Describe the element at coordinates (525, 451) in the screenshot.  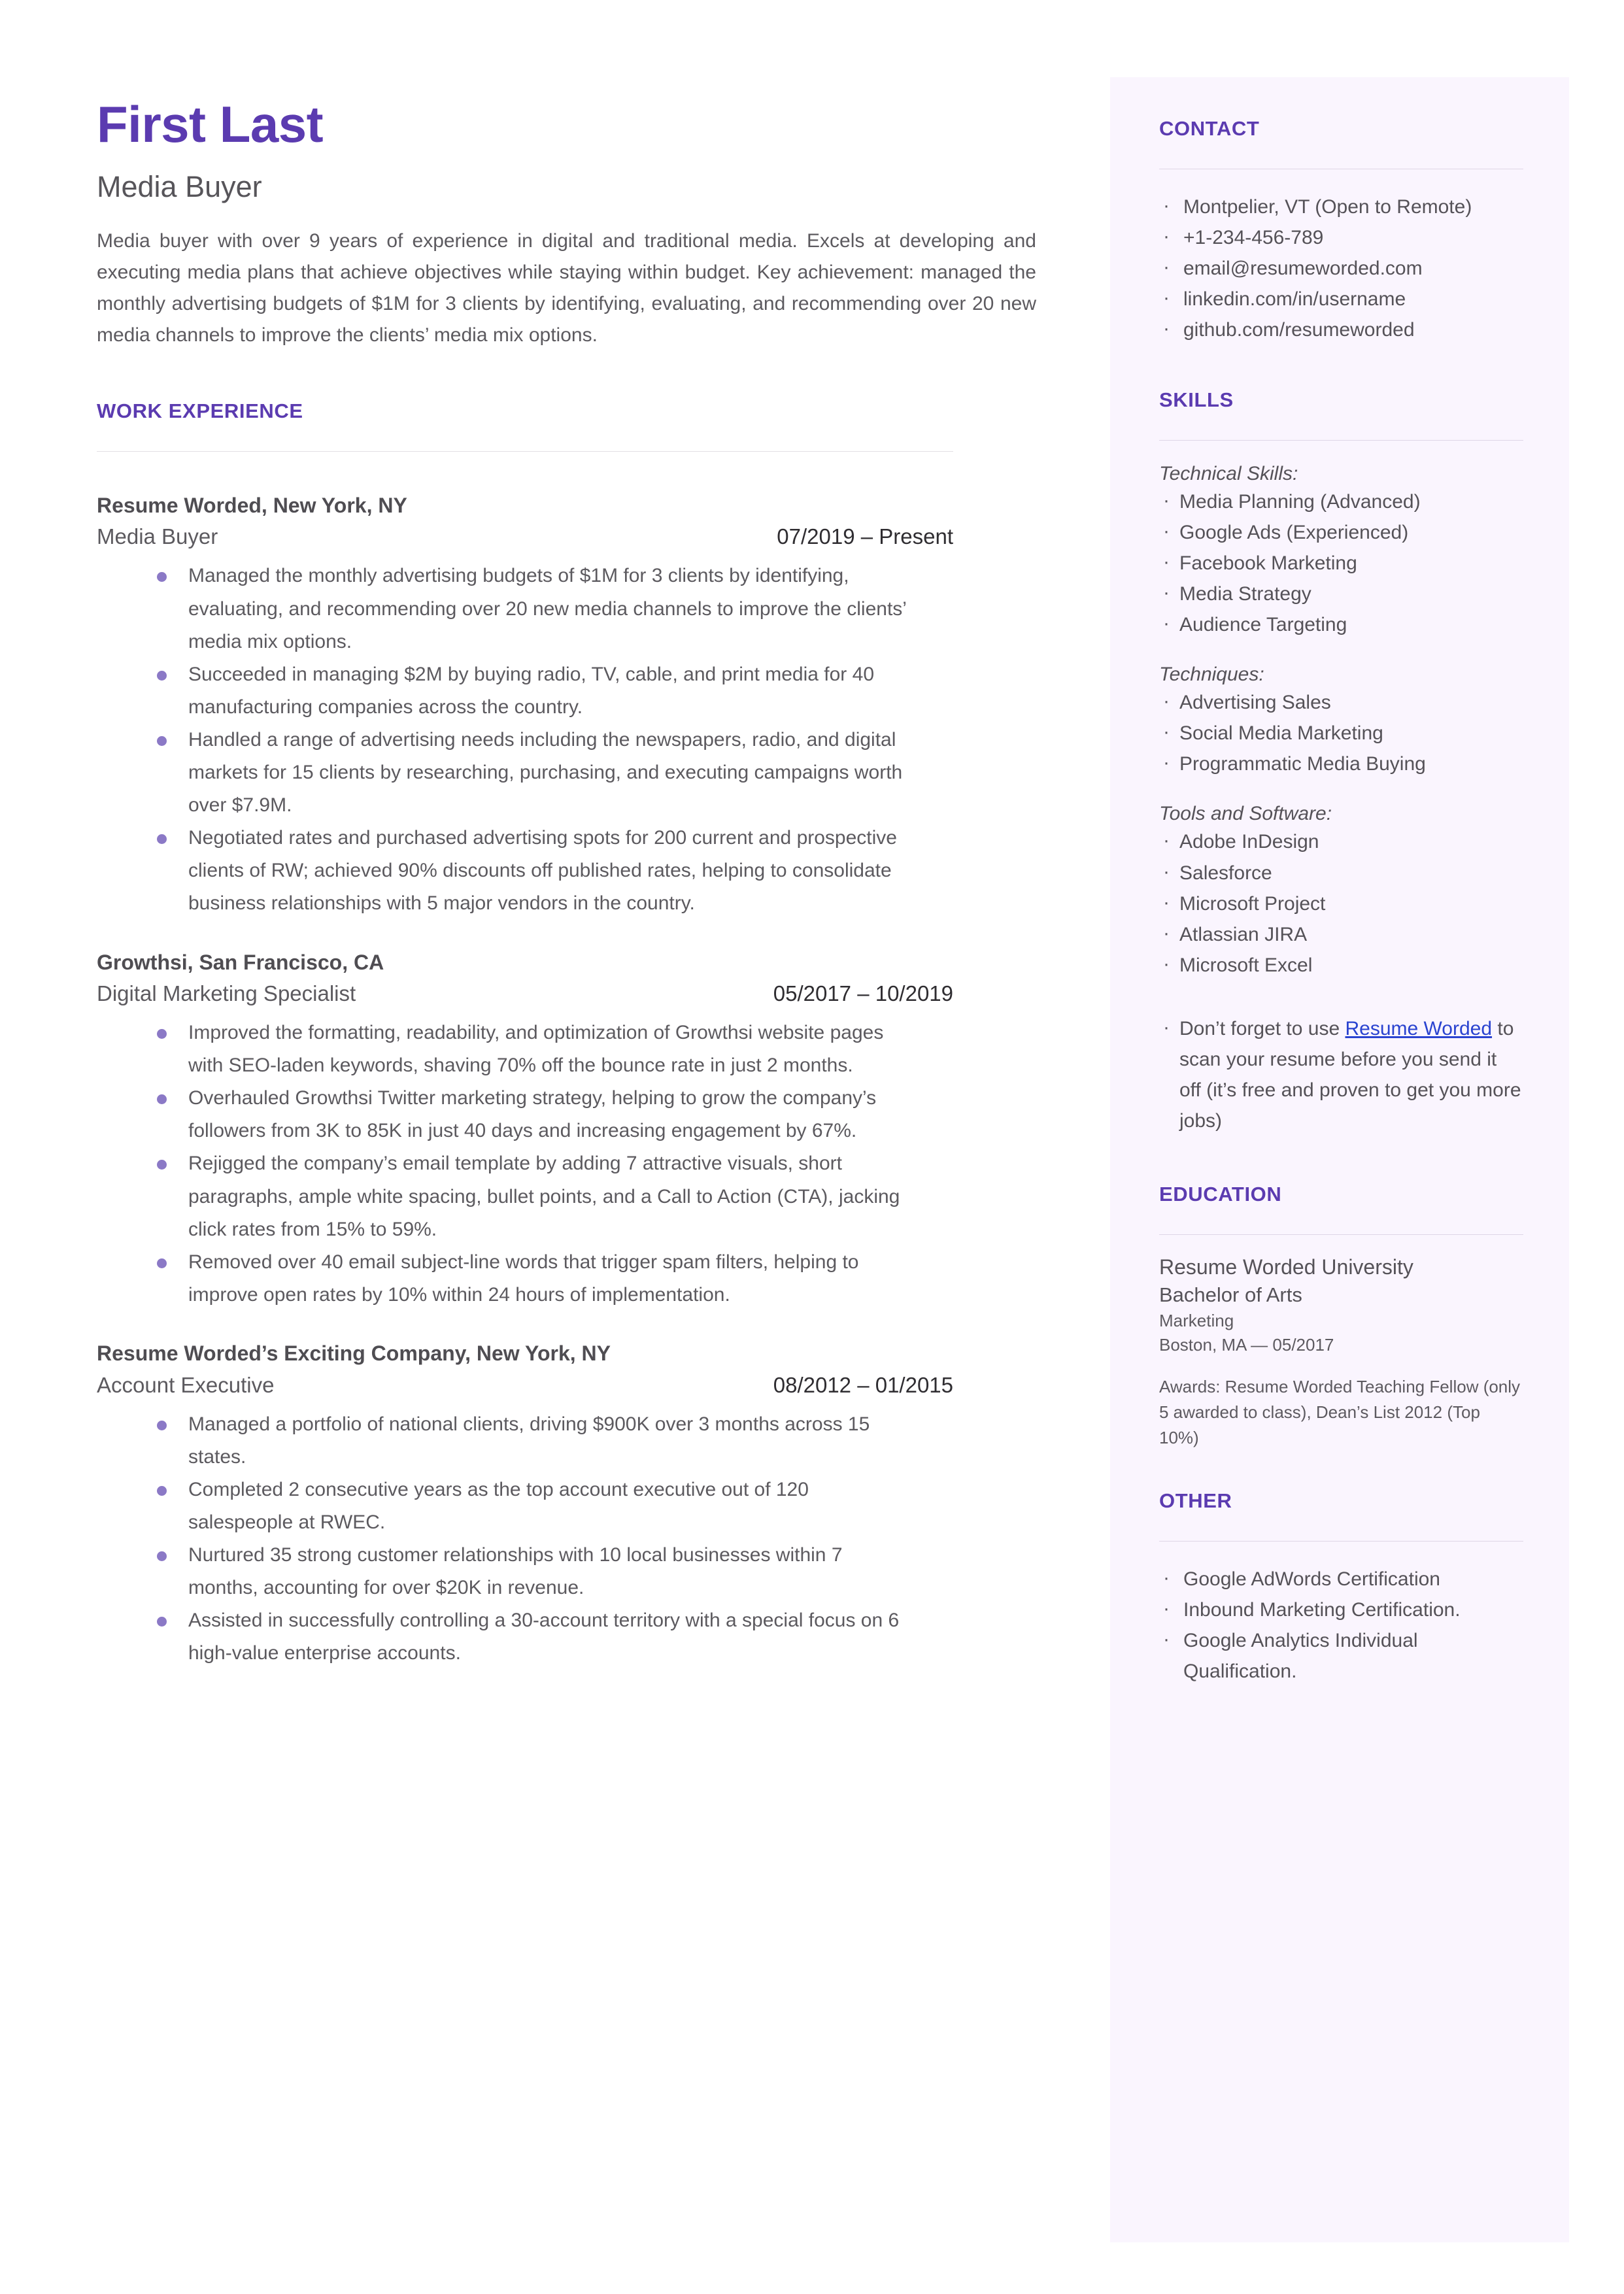
I see `work-experience-divider` at that location.